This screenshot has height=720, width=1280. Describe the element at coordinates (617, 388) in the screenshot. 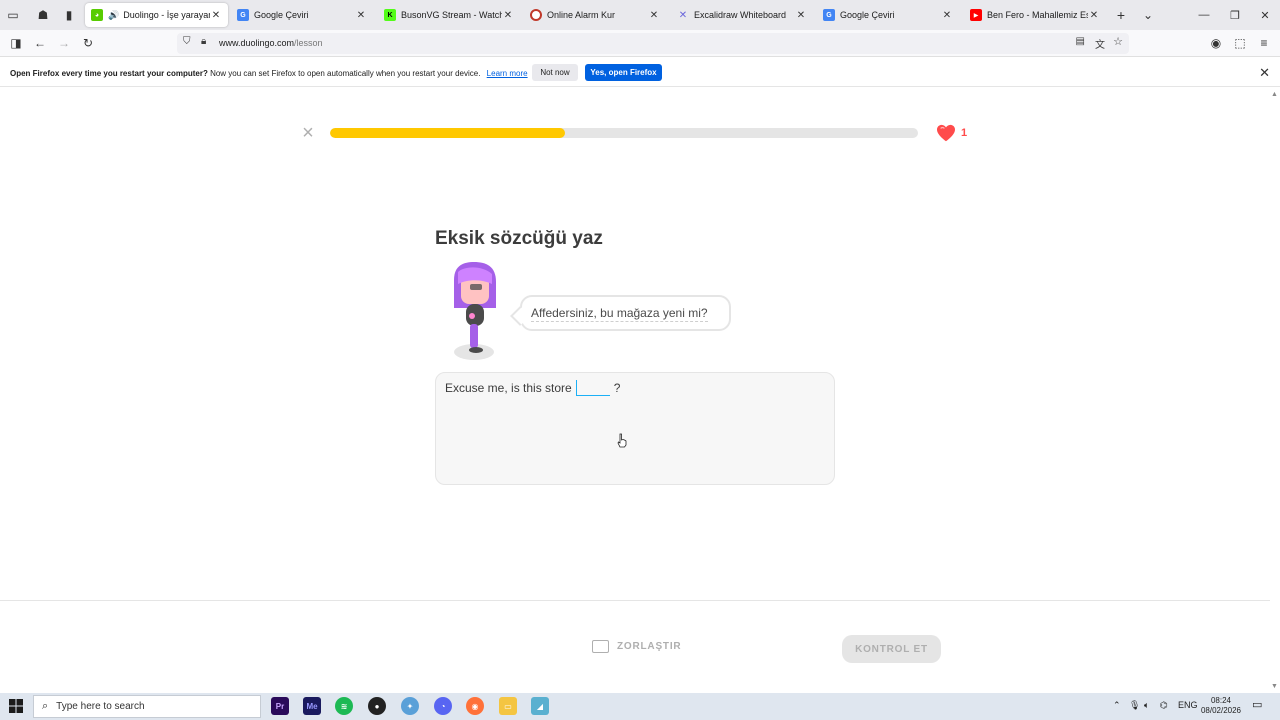

I see `sentence-end: ?` at that location.